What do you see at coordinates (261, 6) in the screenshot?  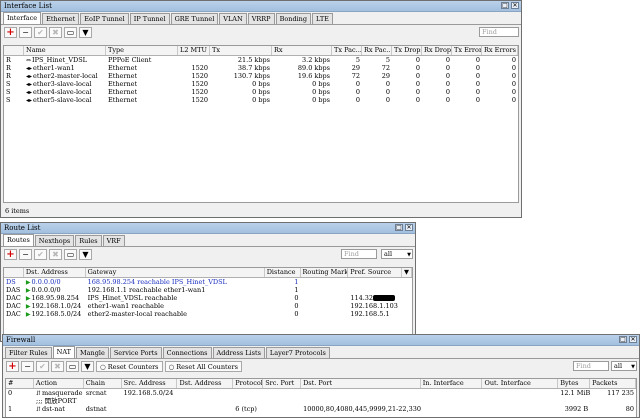 I see `interface-list-titlebar: Interface List □ ✕` at bounding box center [261, 6].